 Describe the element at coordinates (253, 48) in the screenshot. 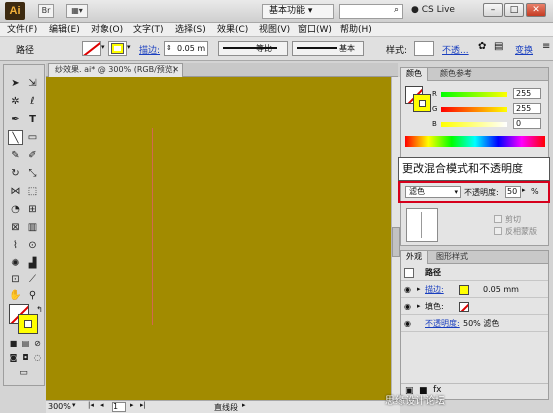

I see `variable-width-profile` at that location.